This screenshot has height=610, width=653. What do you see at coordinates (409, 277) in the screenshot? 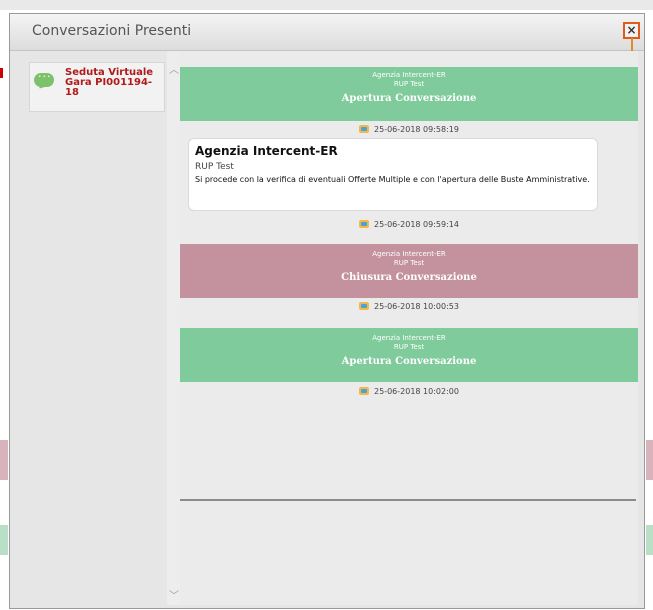
I see `event-label: Chiusura Conversazione` at bounding box center [409, 277].